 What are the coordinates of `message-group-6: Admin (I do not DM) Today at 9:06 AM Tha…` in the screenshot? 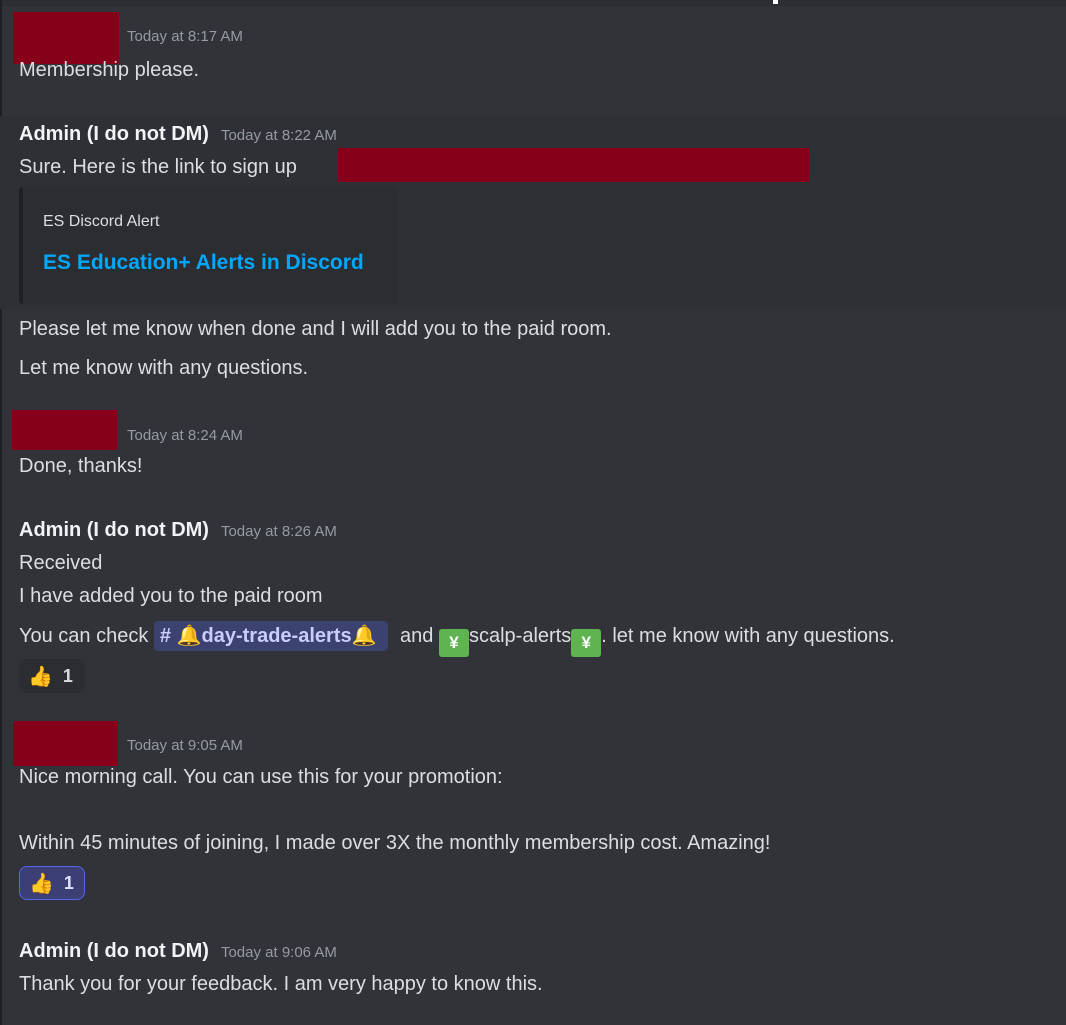 It's located at (533, 975).